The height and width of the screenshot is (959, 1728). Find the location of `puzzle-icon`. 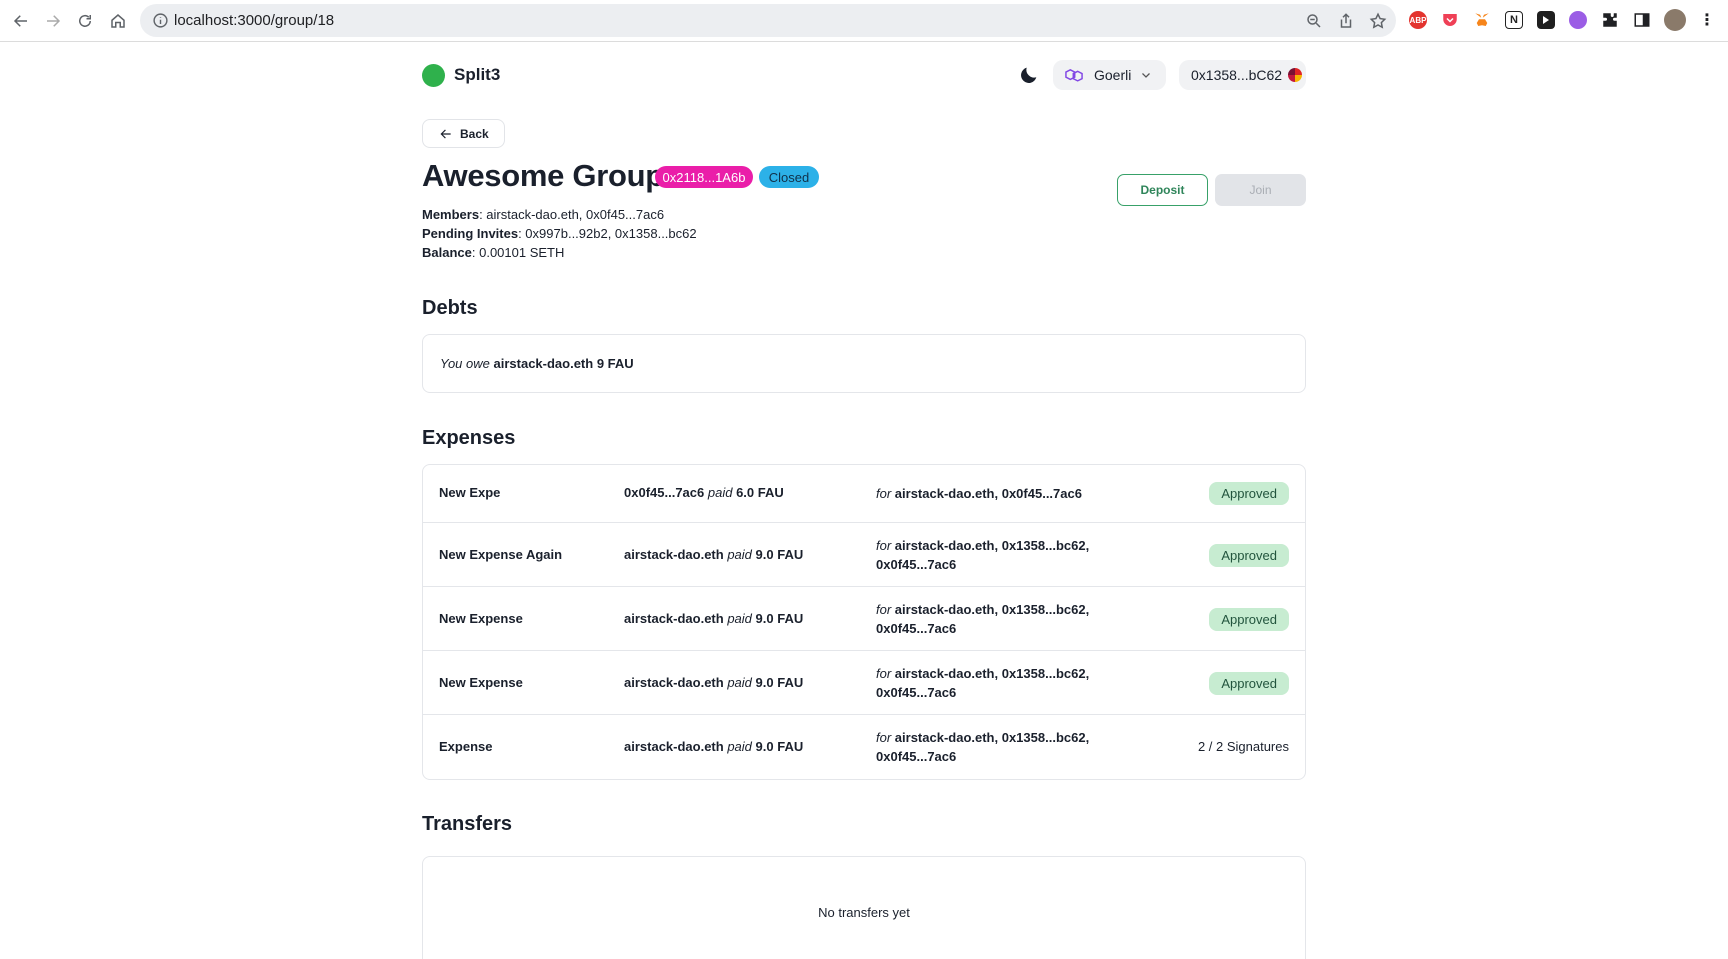

puzzle-icon is located at coordinates (1610, 20).